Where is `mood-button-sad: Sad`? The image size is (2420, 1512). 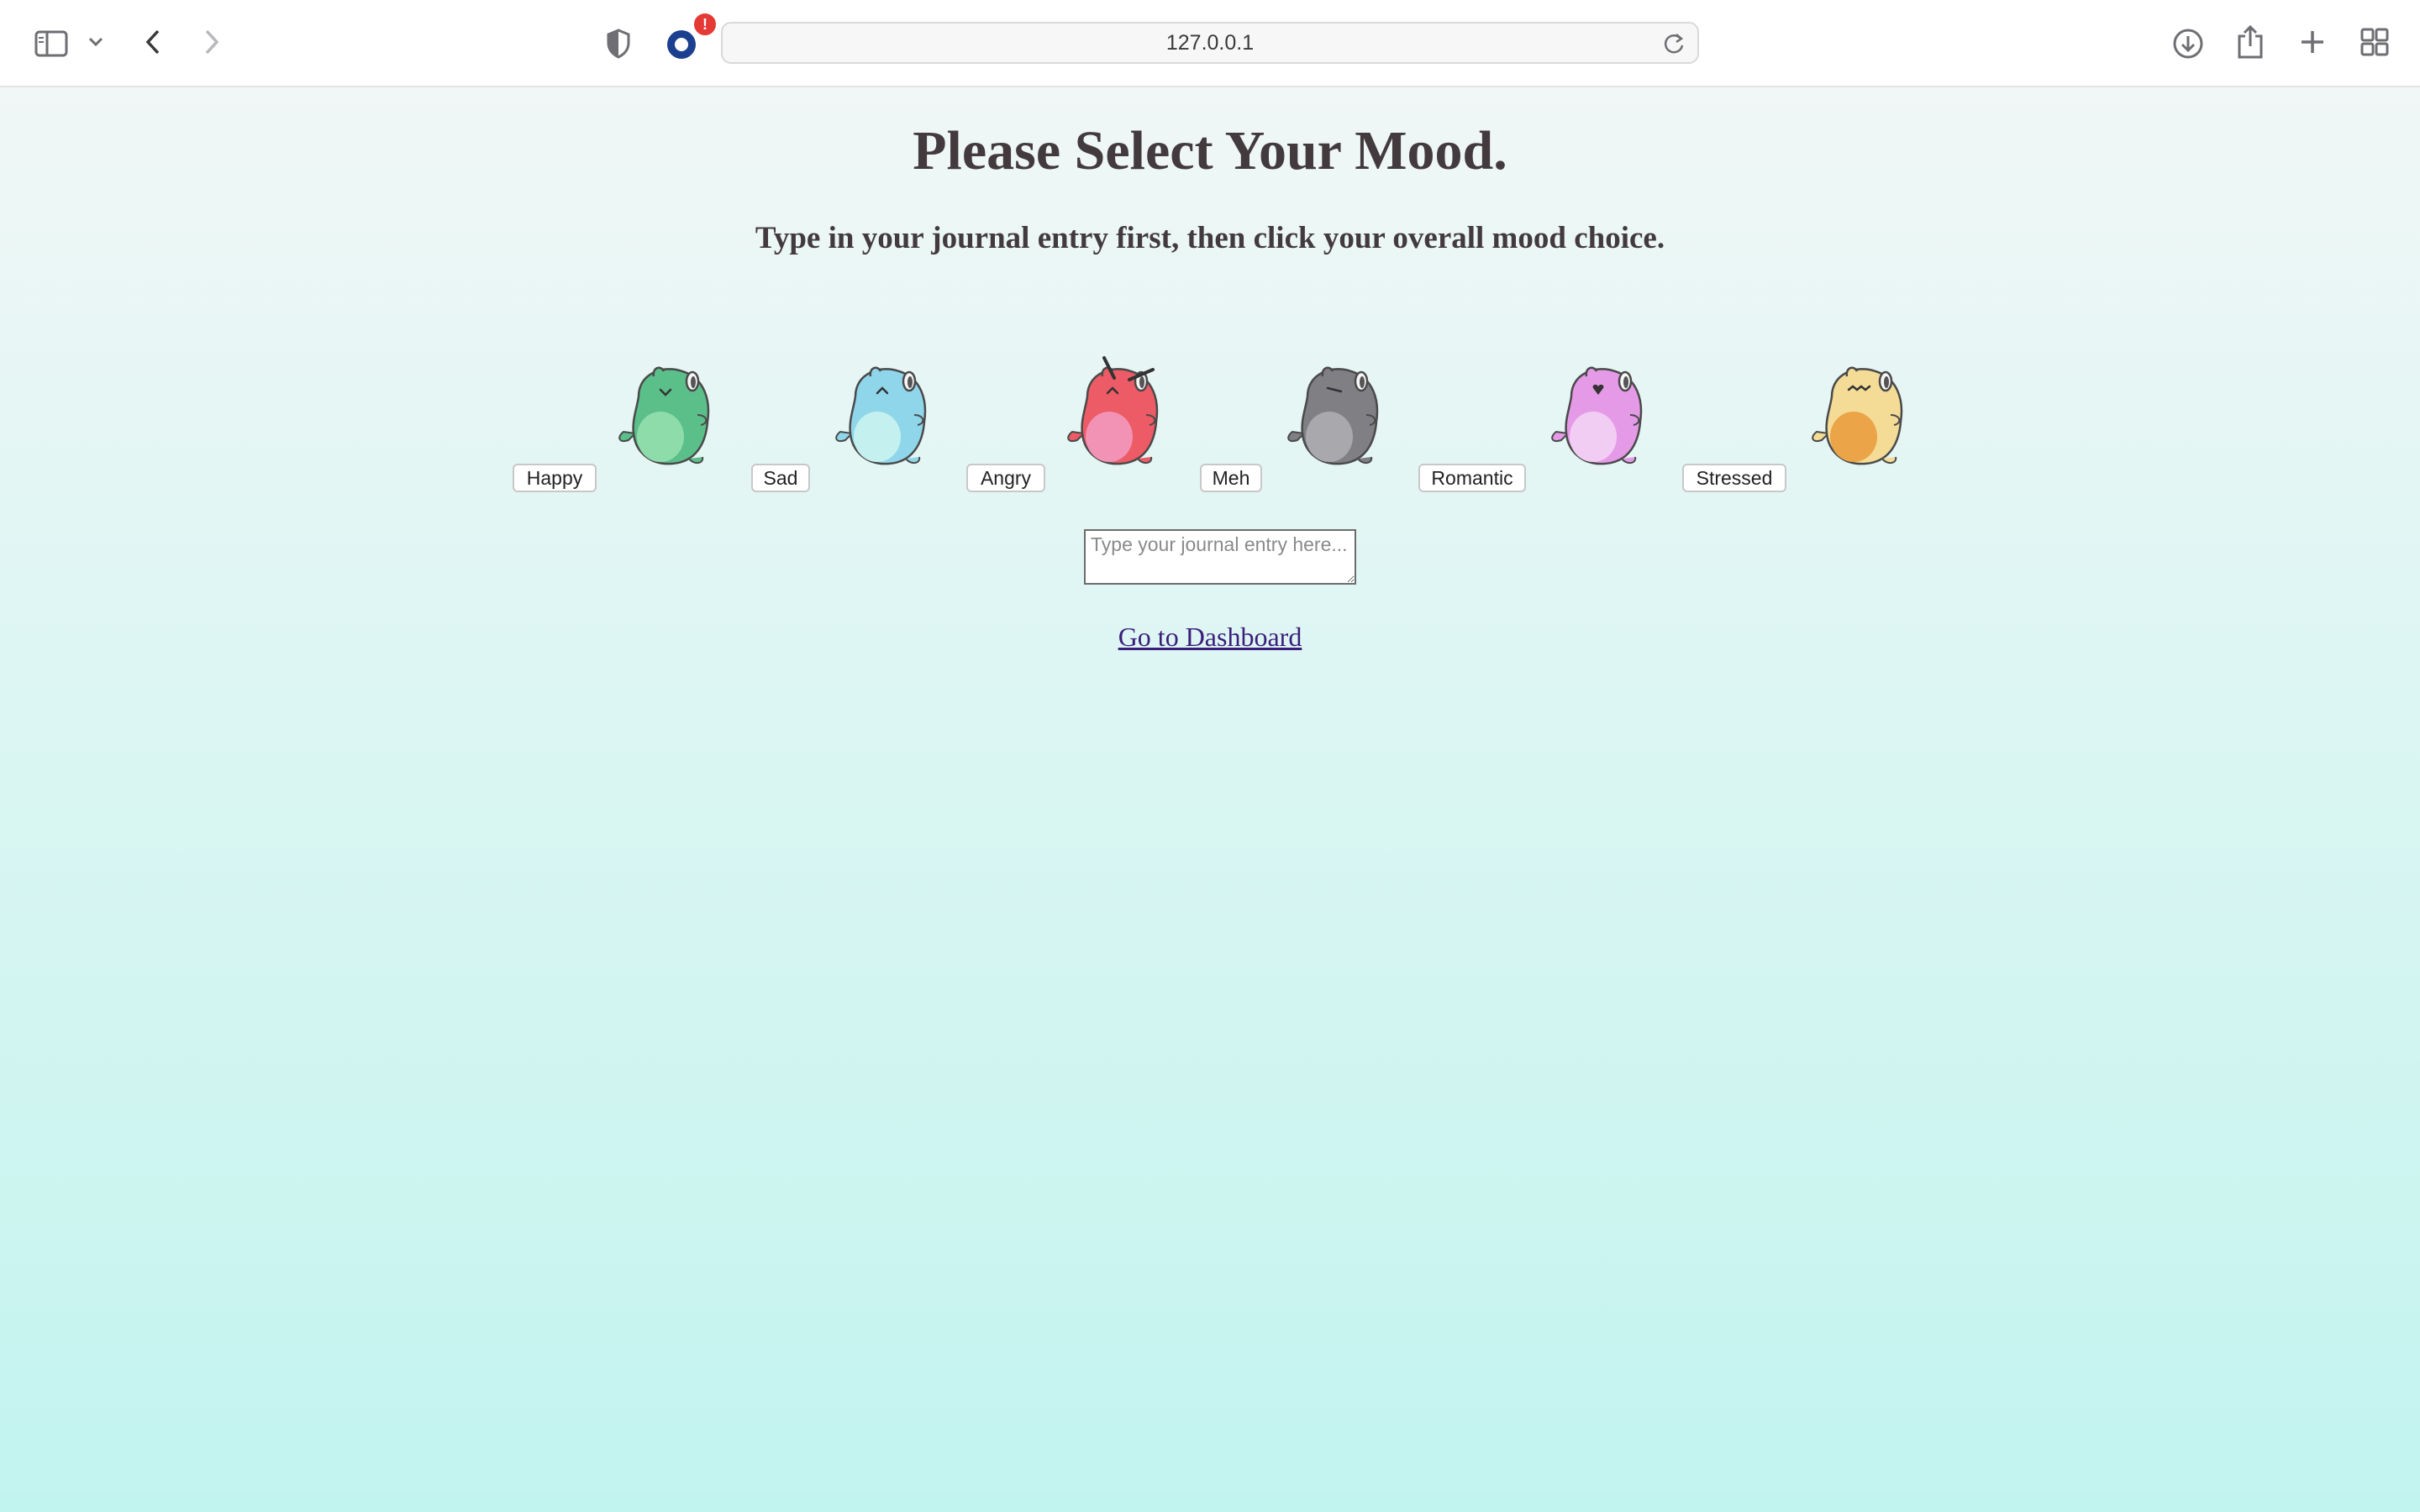 mood-button-sad: Sad is located at coordinates (780, 478).